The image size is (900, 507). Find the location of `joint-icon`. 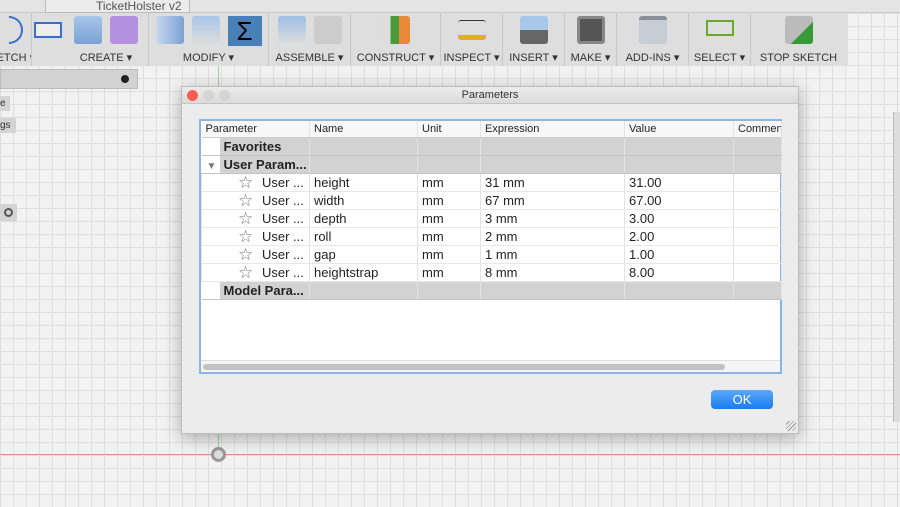

joint-icon is located at coordinates (327, 30).